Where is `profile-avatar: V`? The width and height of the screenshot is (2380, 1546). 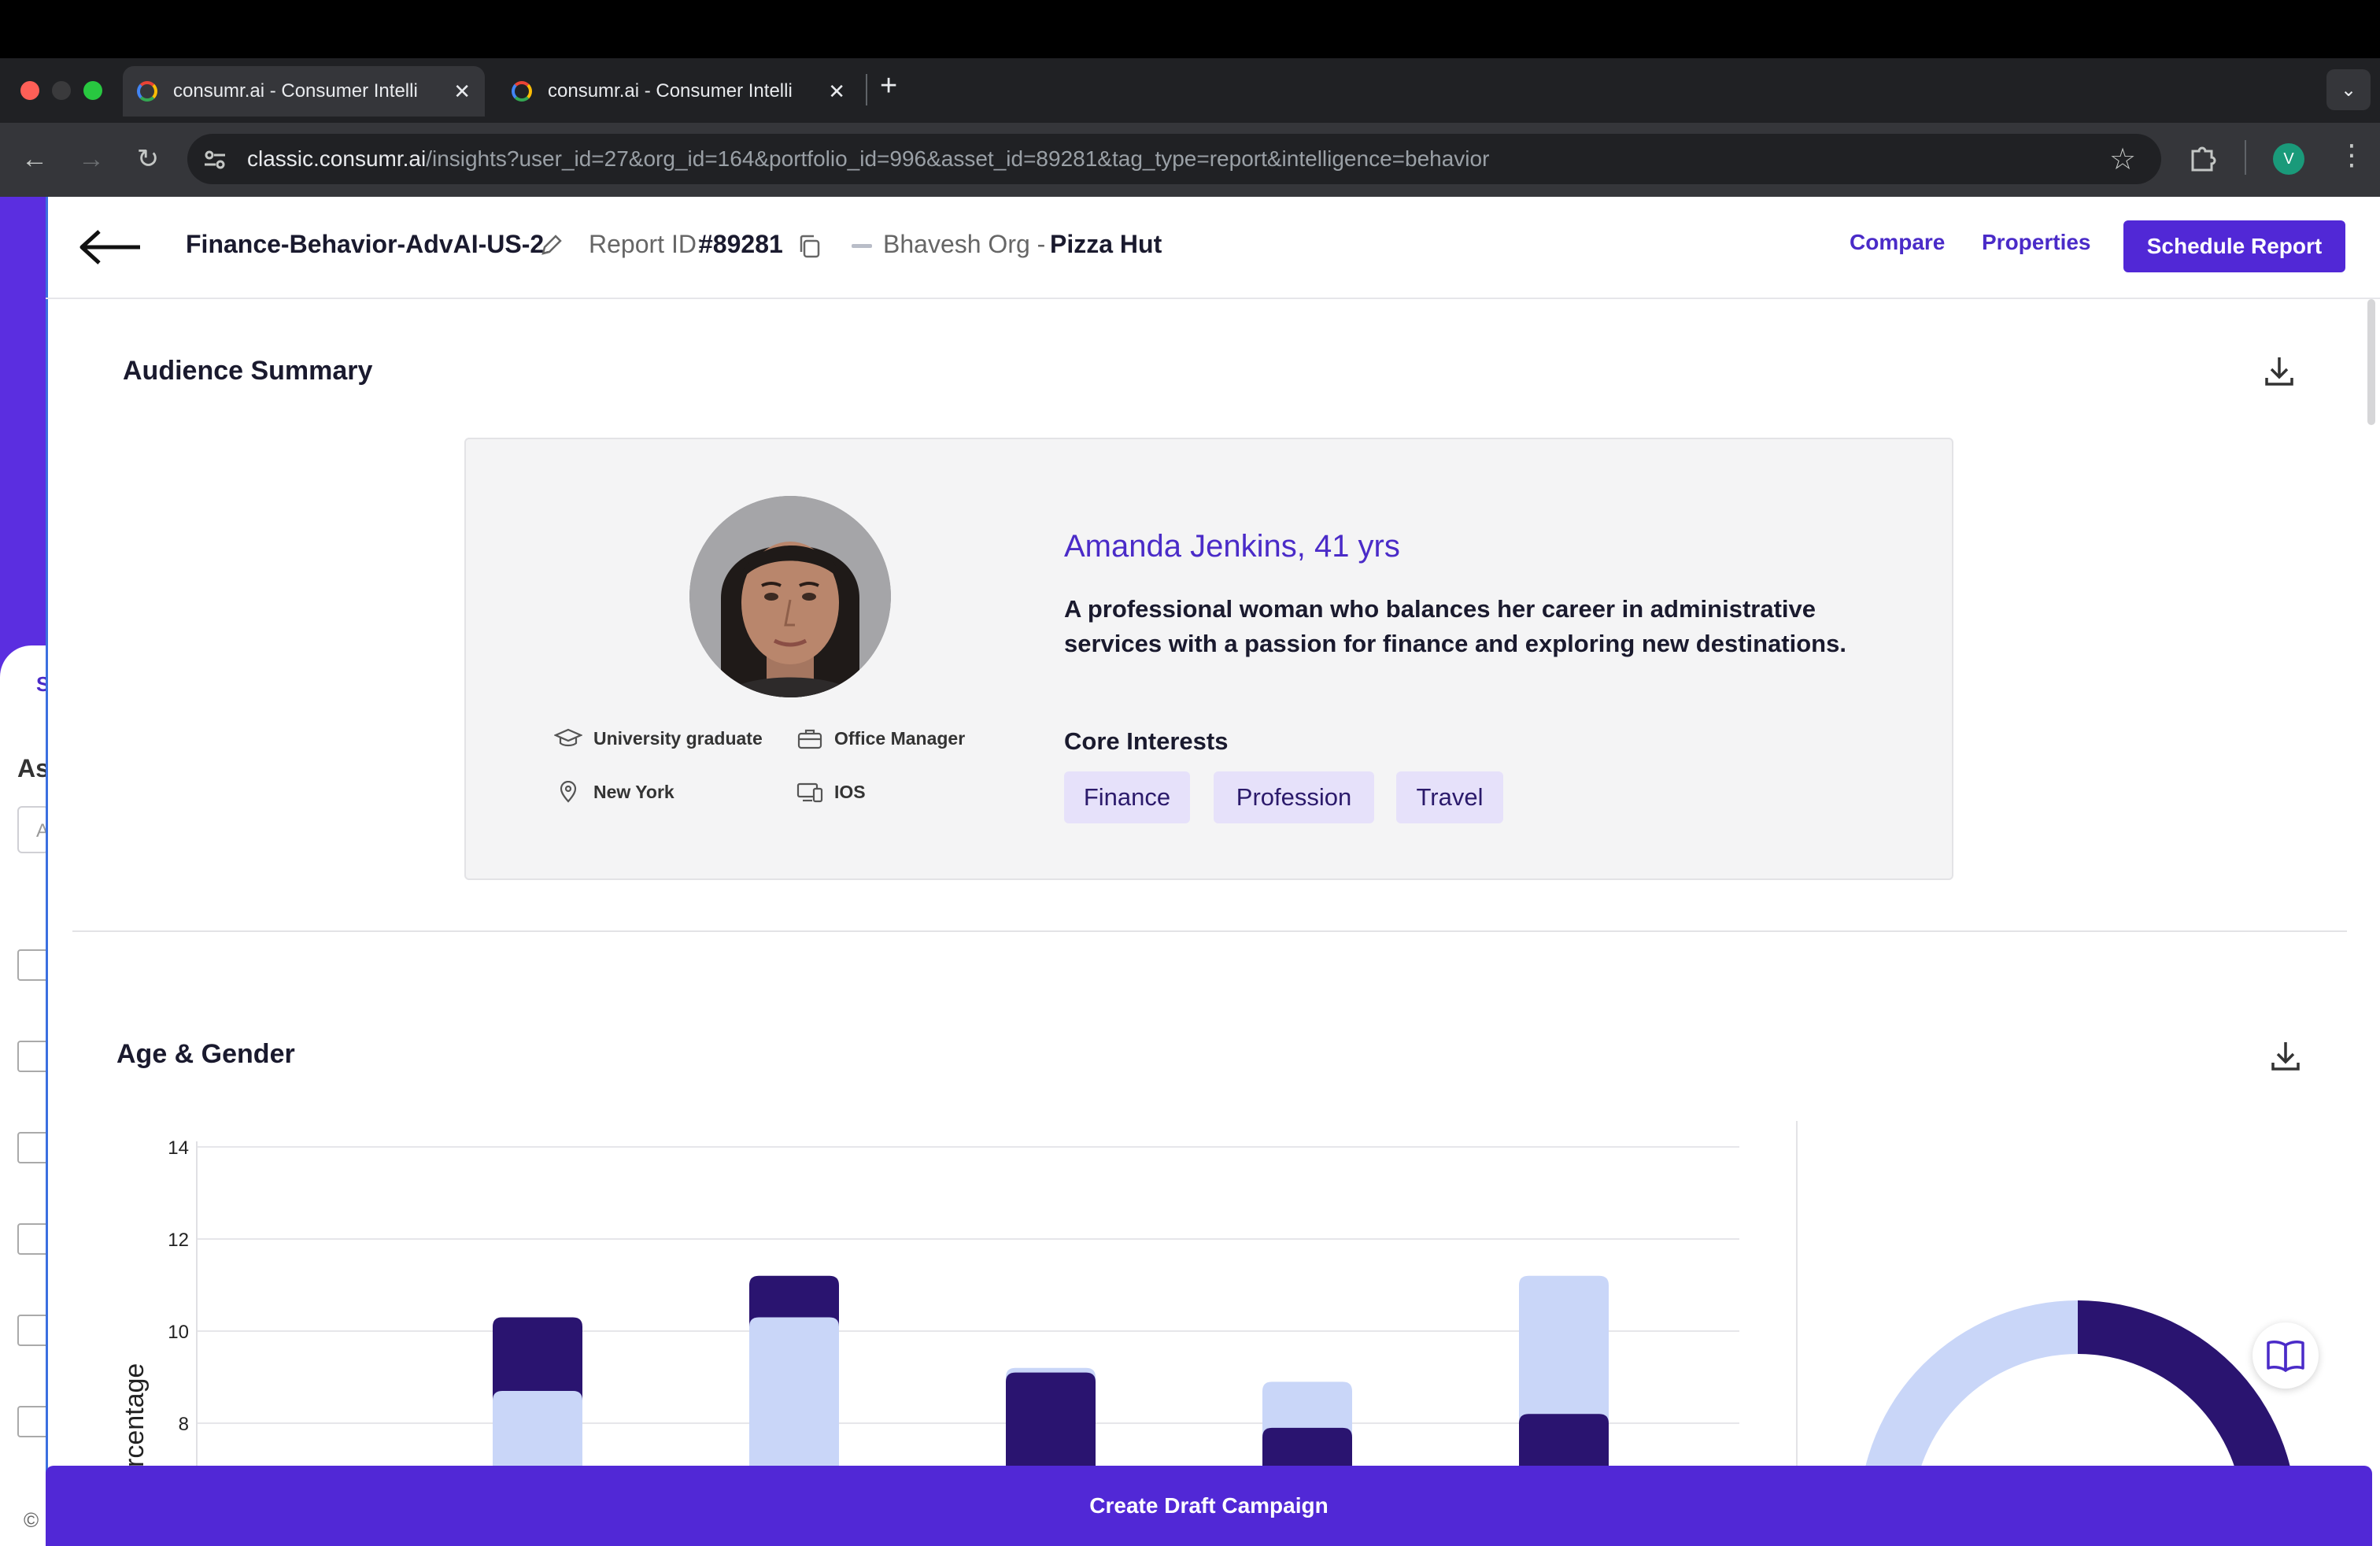
profile-avatar: V is located at coordinates (2288, 159).